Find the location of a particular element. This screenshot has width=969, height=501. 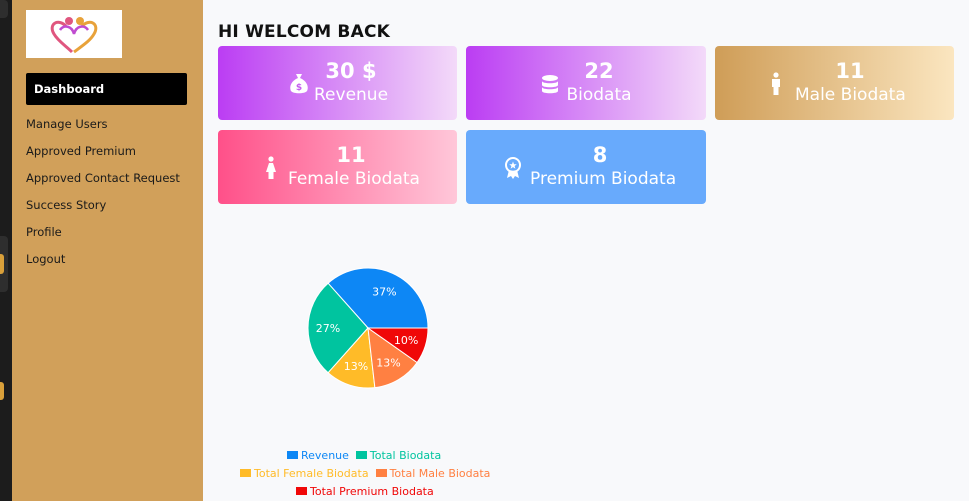

stat-card-male-biodata: 11 Male Biodata is located at coordinates (834, 83).